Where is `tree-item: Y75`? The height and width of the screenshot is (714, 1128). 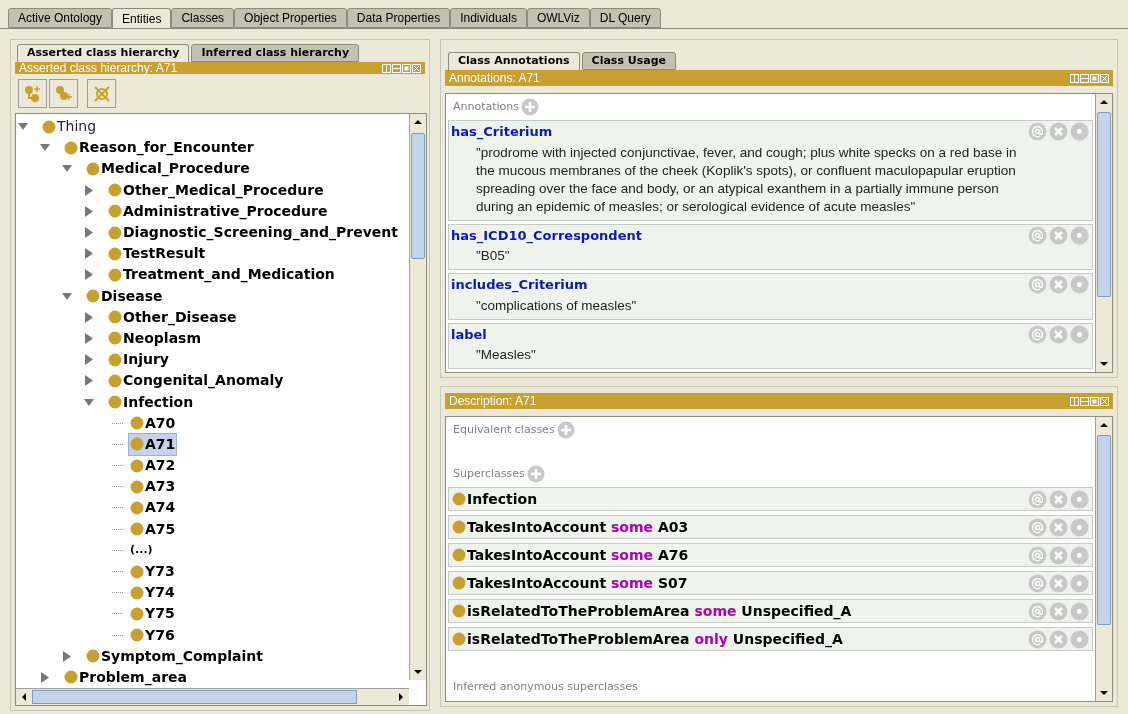
tree-item: Y75 is located at coordinates (152, 614).